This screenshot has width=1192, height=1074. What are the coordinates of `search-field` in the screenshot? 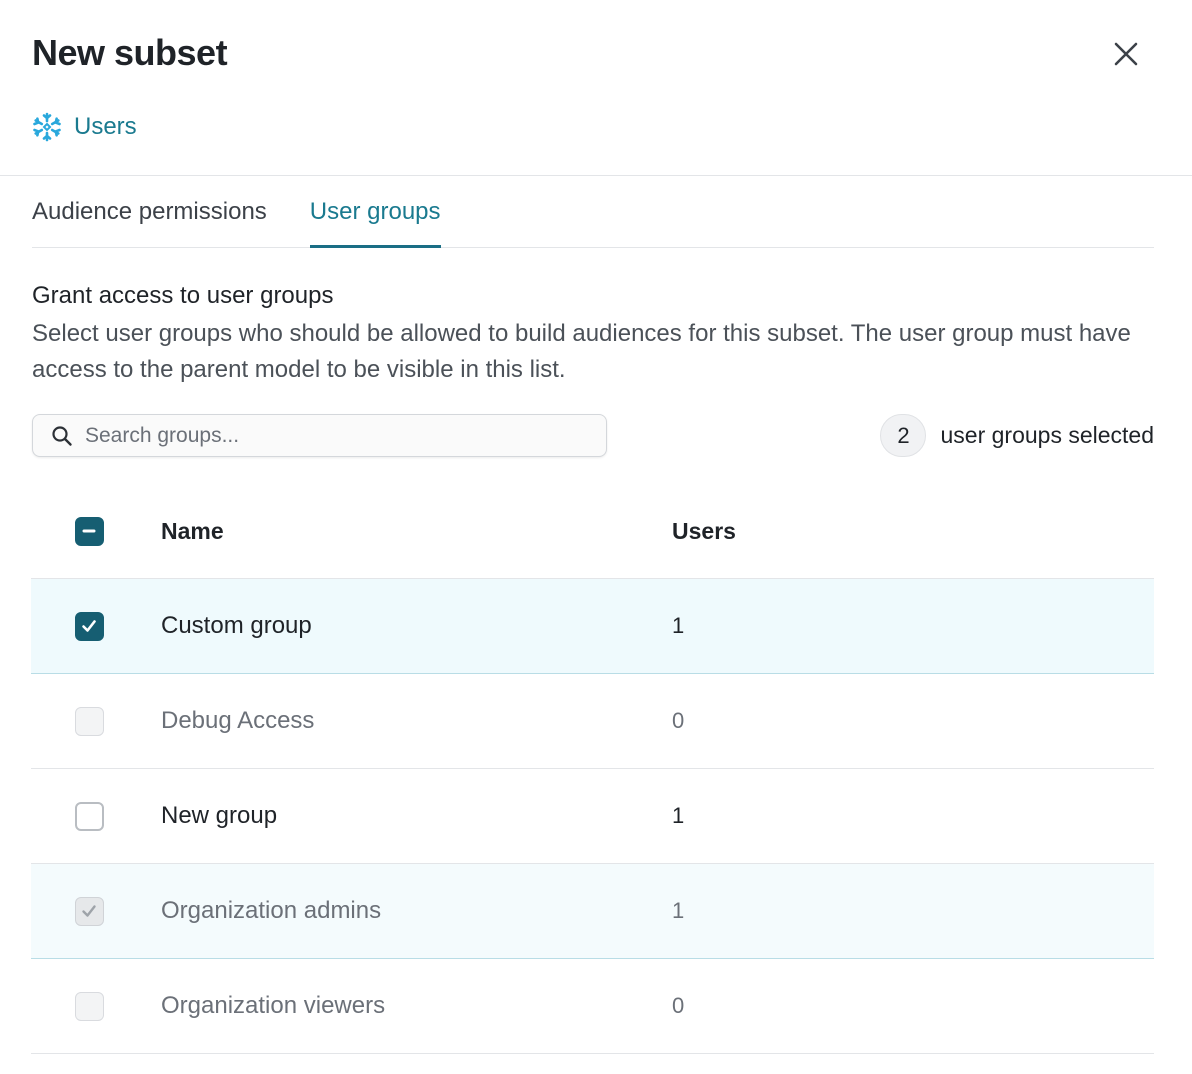 It's located at (319, 435).